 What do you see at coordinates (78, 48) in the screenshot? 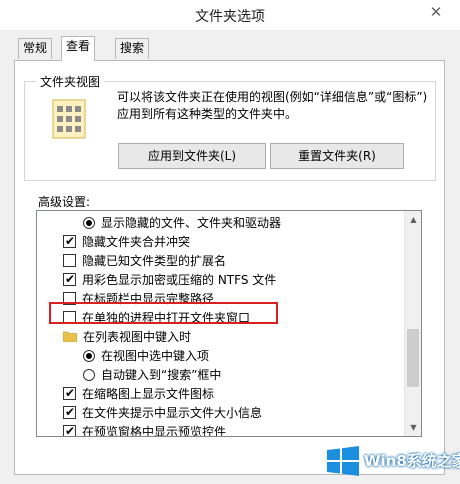
I see `tab-view: 查看` at bounding box center [78, 48].